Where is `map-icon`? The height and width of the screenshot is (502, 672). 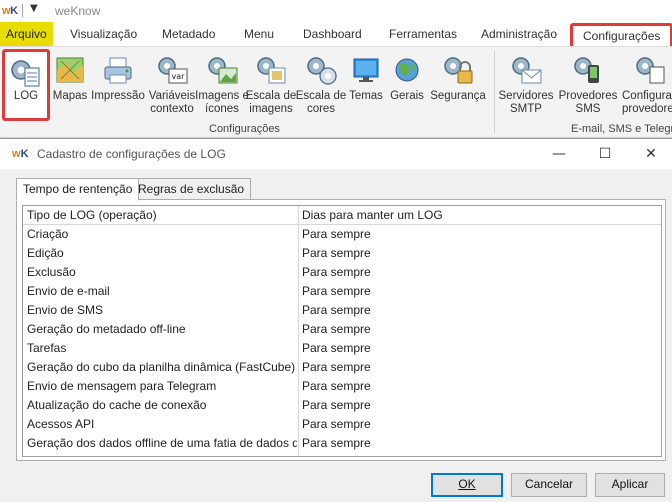
map-icon is located at coordinates (70, 70).